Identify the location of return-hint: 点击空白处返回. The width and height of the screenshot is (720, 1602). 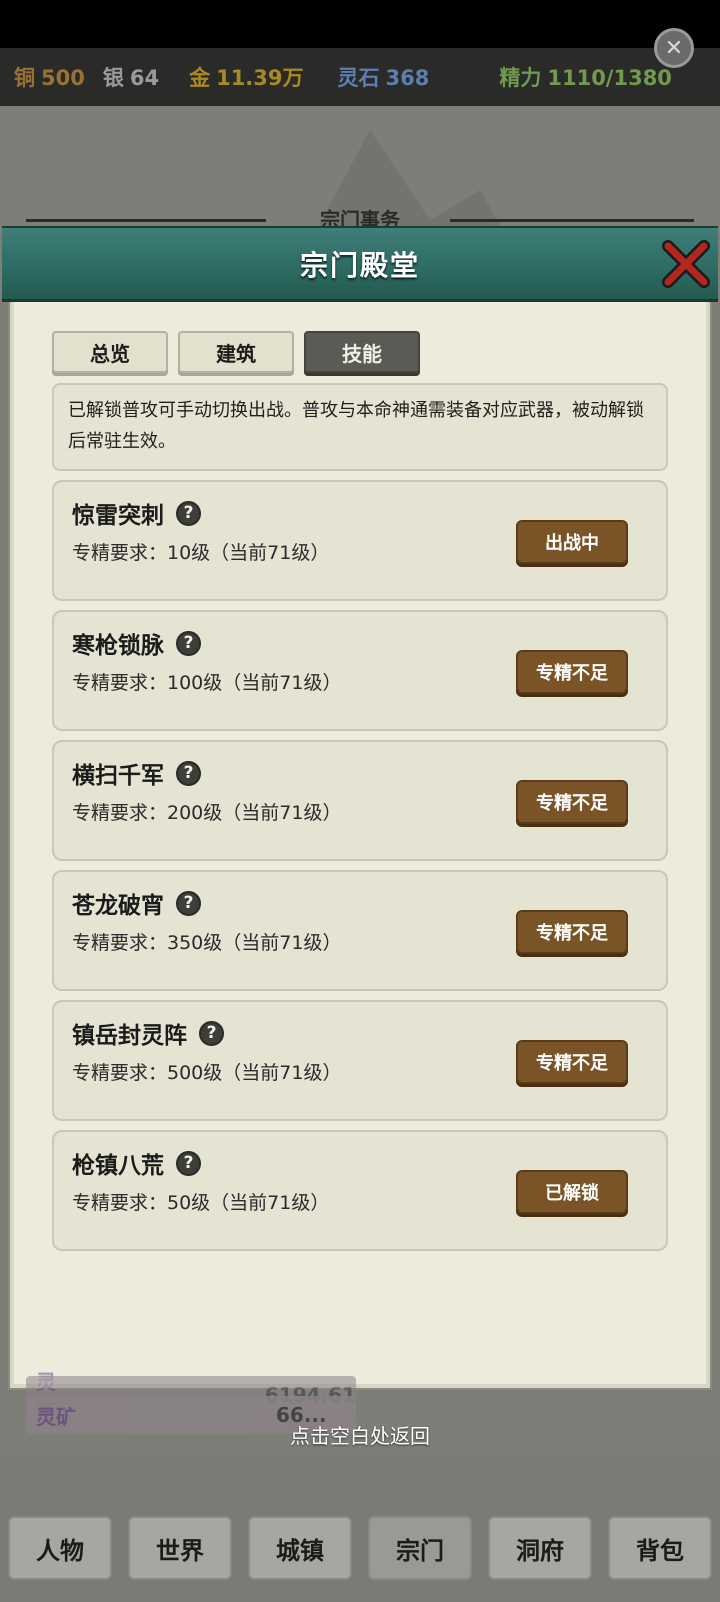
(360, 1434).